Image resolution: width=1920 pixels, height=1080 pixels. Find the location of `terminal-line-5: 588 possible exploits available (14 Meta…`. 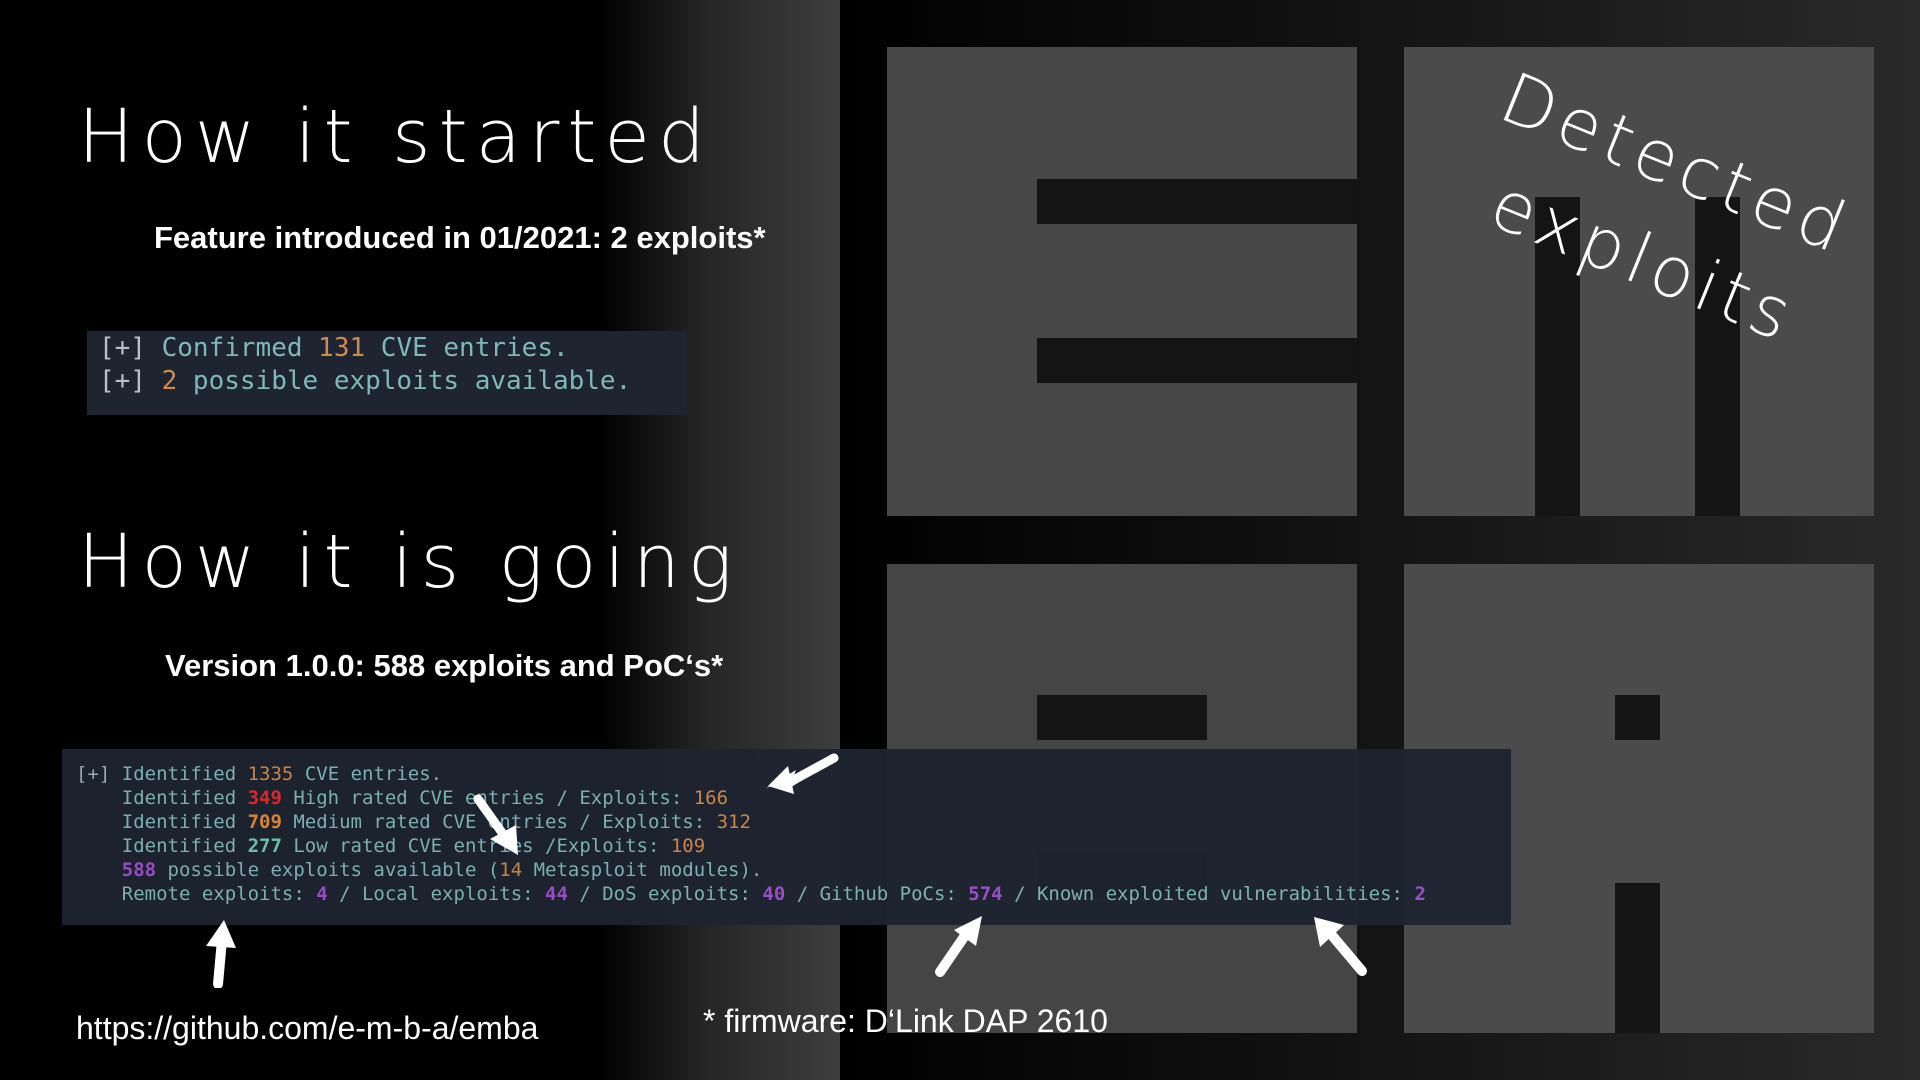

terminal-line-5: 588 possible exploits available (14 Meta… is located at coordinates (442, 870).